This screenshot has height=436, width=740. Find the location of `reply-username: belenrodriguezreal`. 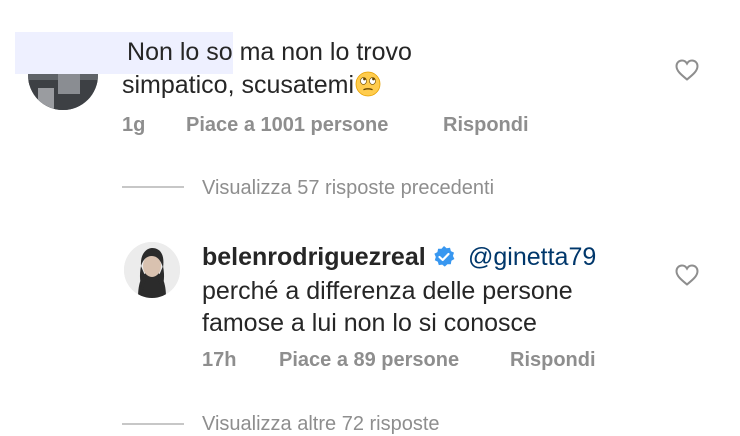

reply-username: belenrodriguezreal is located at coordinates (314, 257).